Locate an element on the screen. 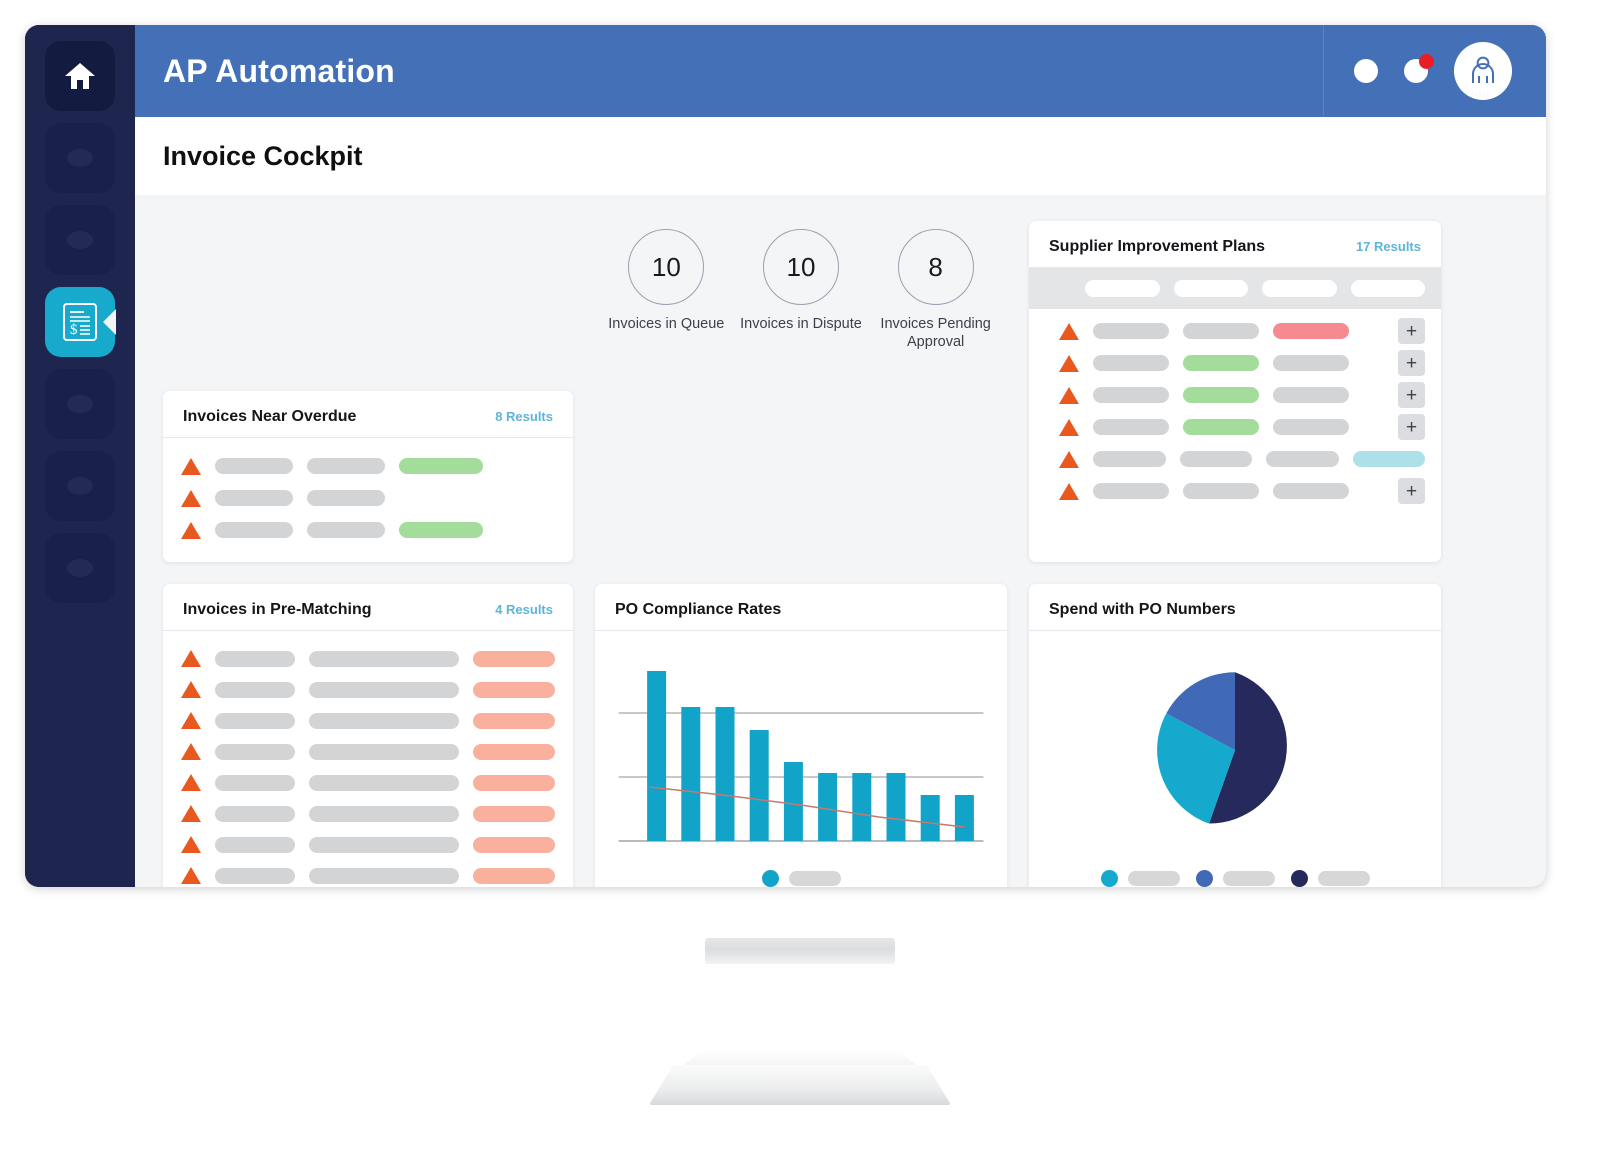 This screenshot has width=1600, height=1156. card-header: Supplier Improvement Plans 17 Results is located at coordinates (1235, 244).